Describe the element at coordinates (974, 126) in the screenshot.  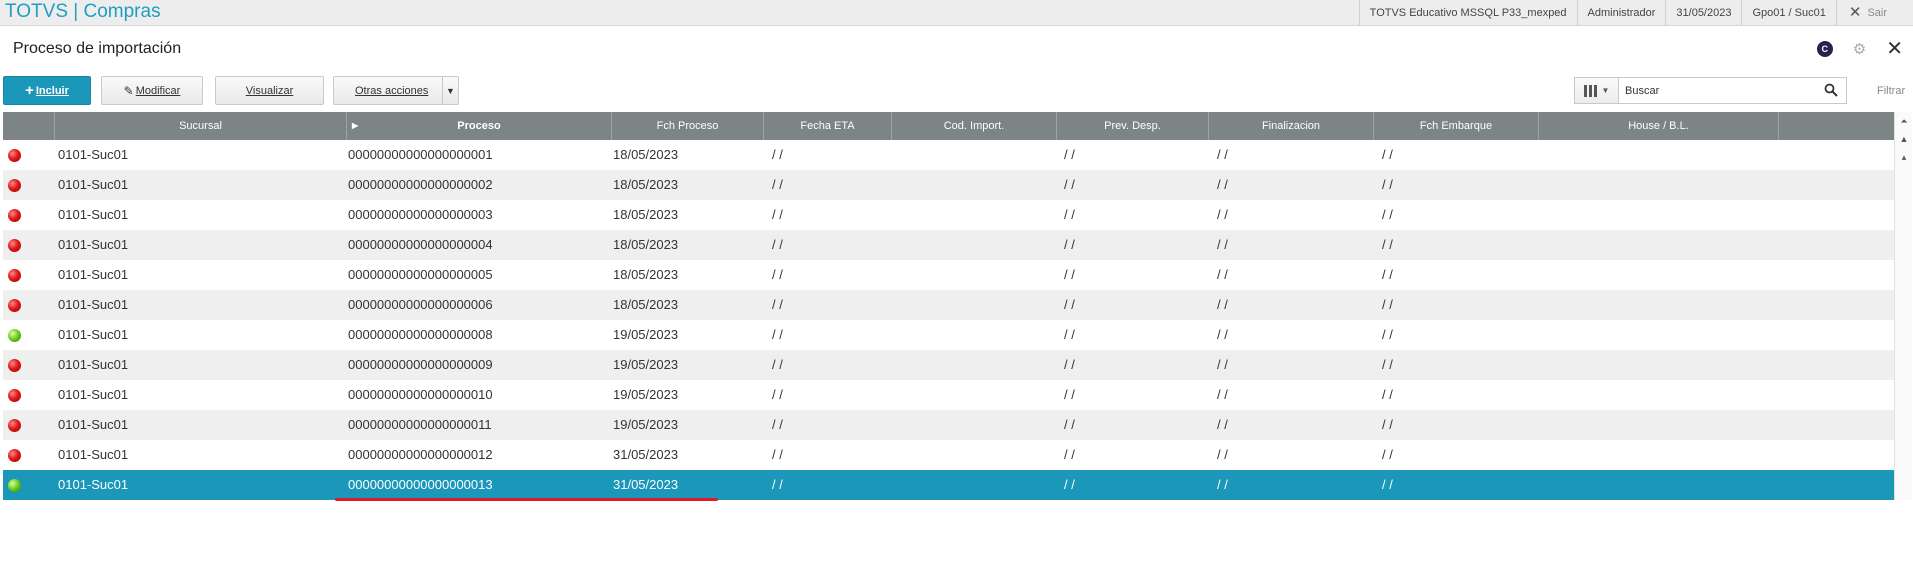
I see `column-header-cod-import: Cod. Import.` at that location.